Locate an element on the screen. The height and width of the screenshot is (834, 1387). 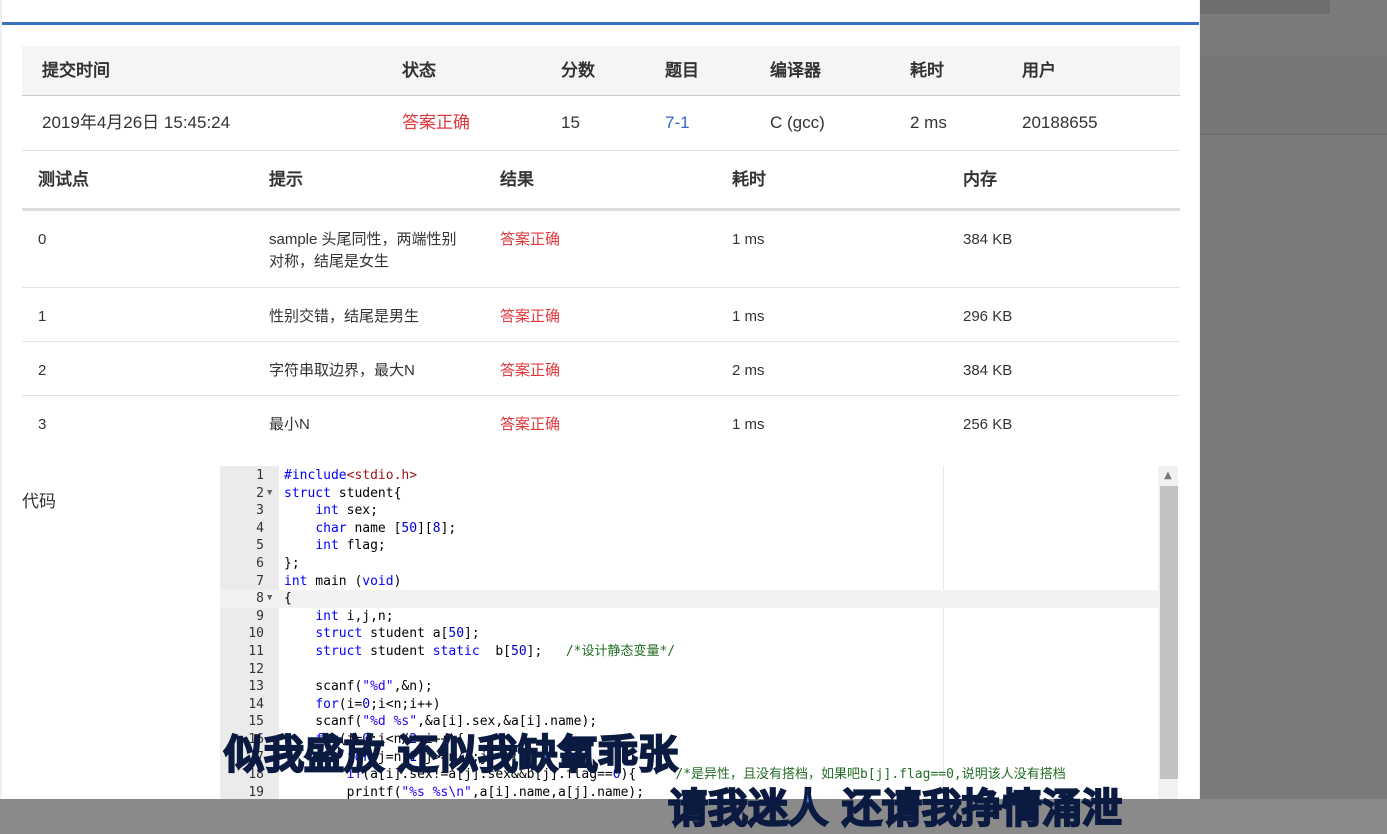
code-text: struct student a[50]; is located at coordinates (397, 634).